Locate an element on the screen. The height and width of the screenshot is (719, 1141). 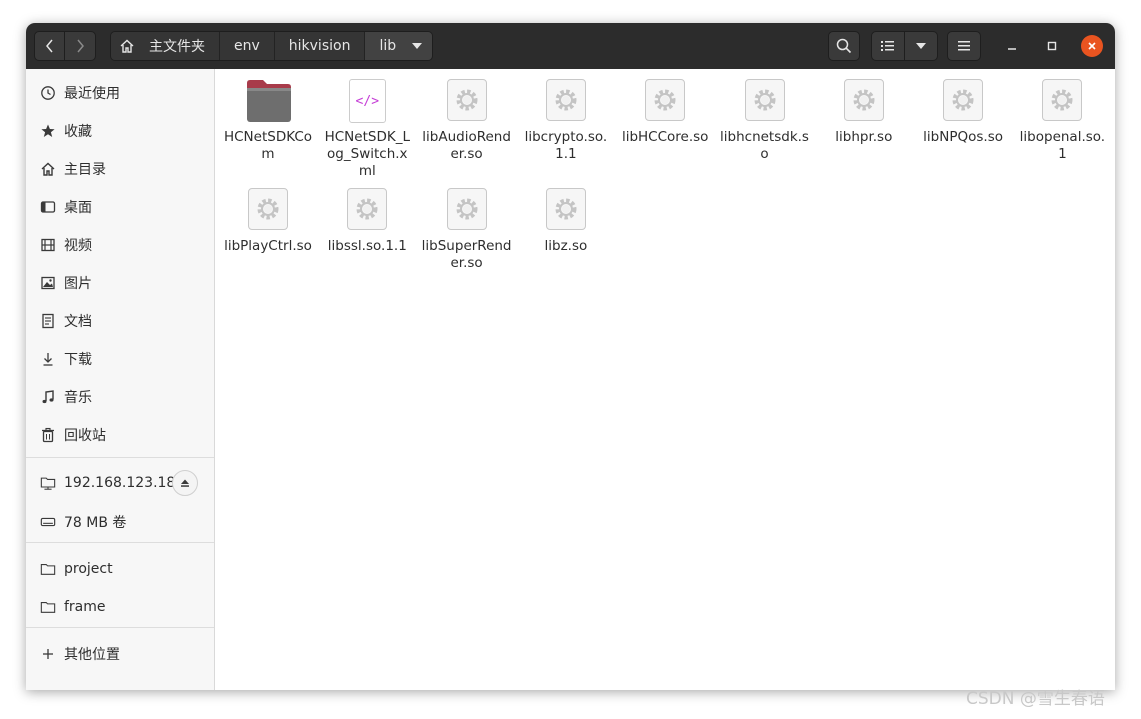
sidebar-item-label: 回收站 is located at coordinates (85, 436).